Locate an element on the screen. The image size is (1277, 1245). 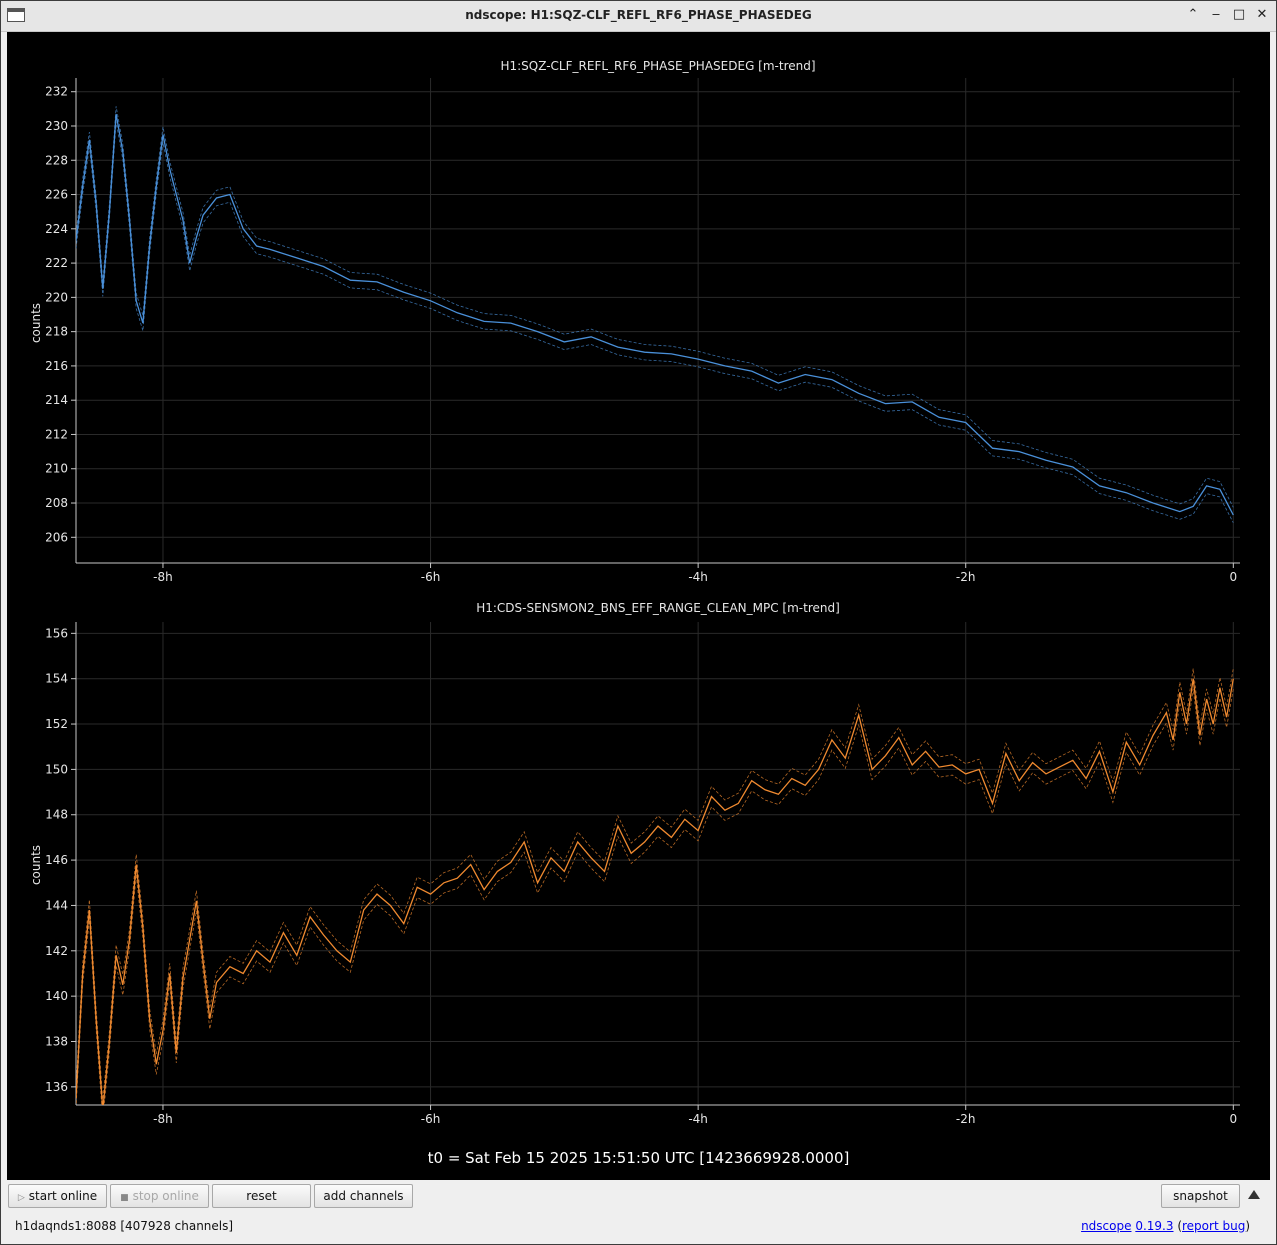
y-tick-label: 214 is located at coordinates (56, 400).